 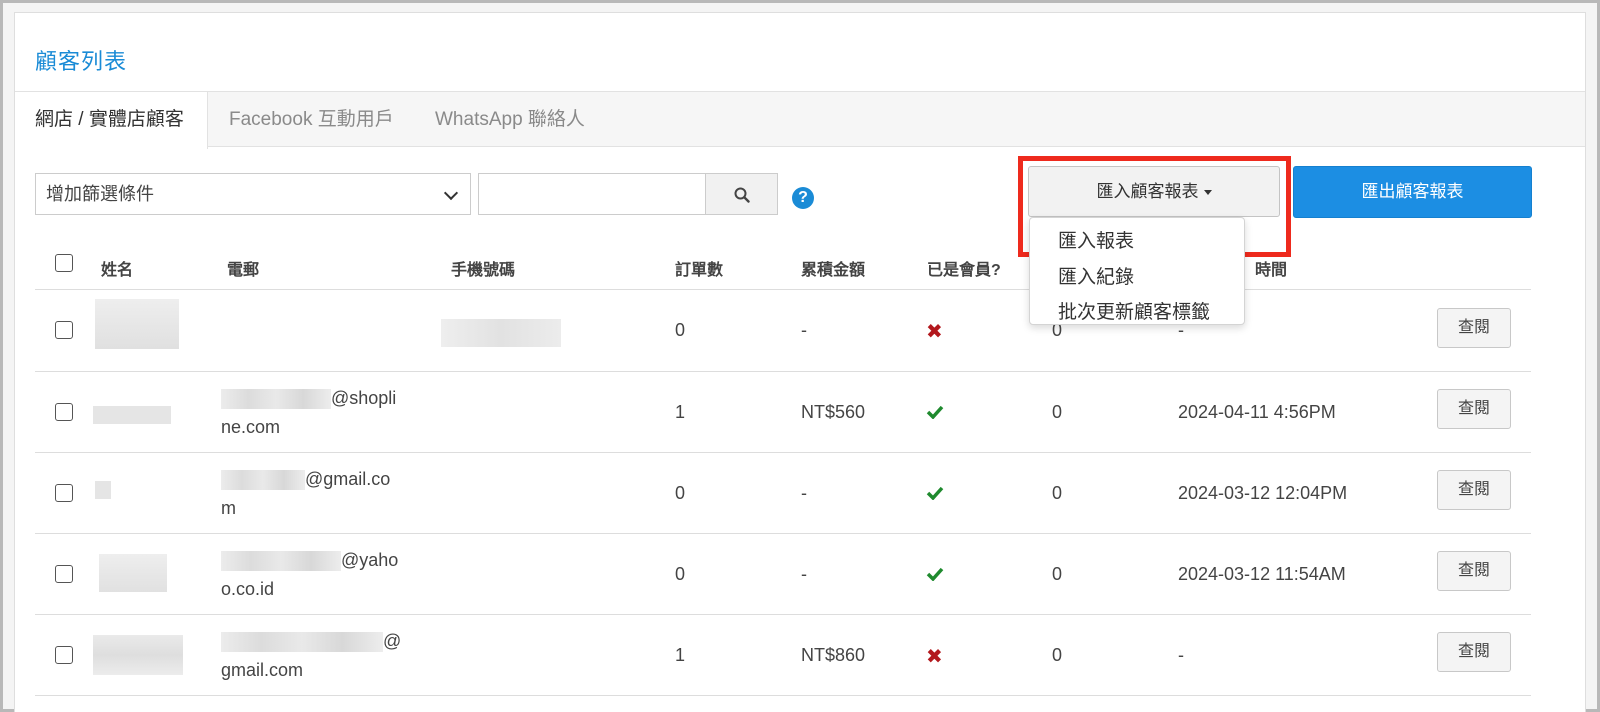 What do you see at coordinates (699, 270) in the screenshot?
I see `header-orders: 訂單數` at bounding box center [699, 270].